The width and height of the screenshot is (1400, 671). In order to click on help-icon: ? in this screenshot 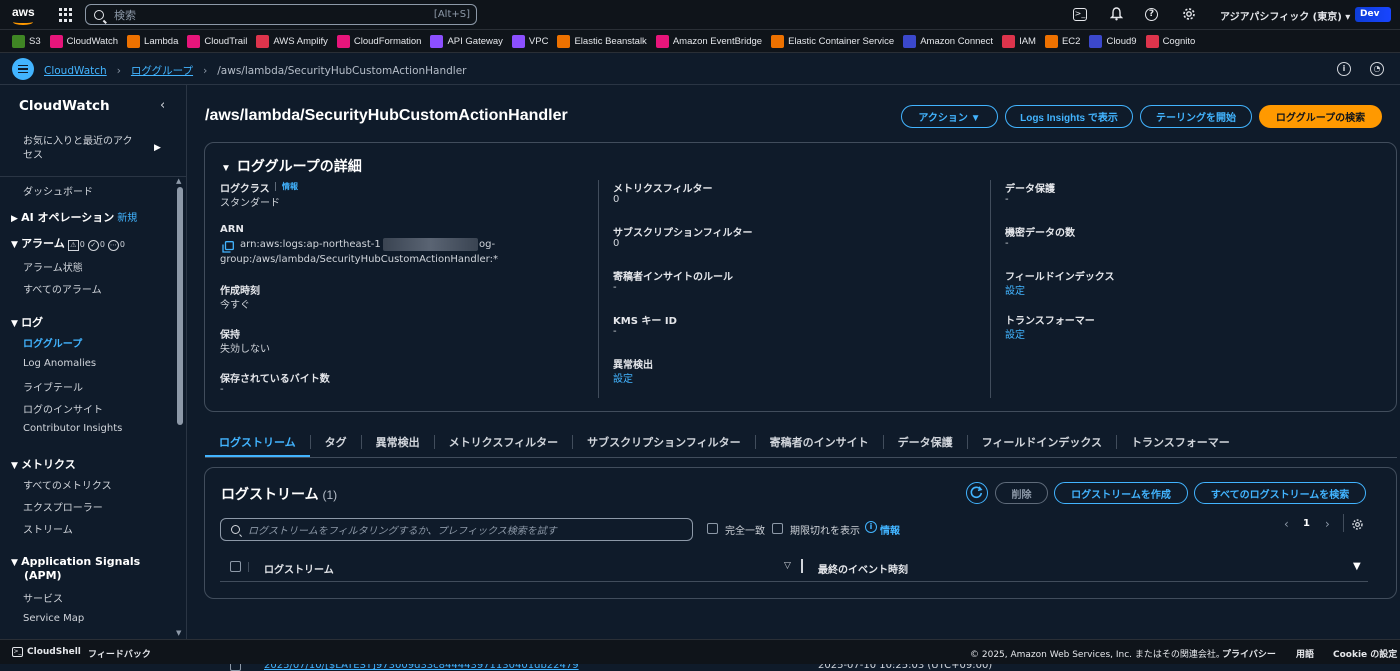, I will do `click(1151, 14)`.